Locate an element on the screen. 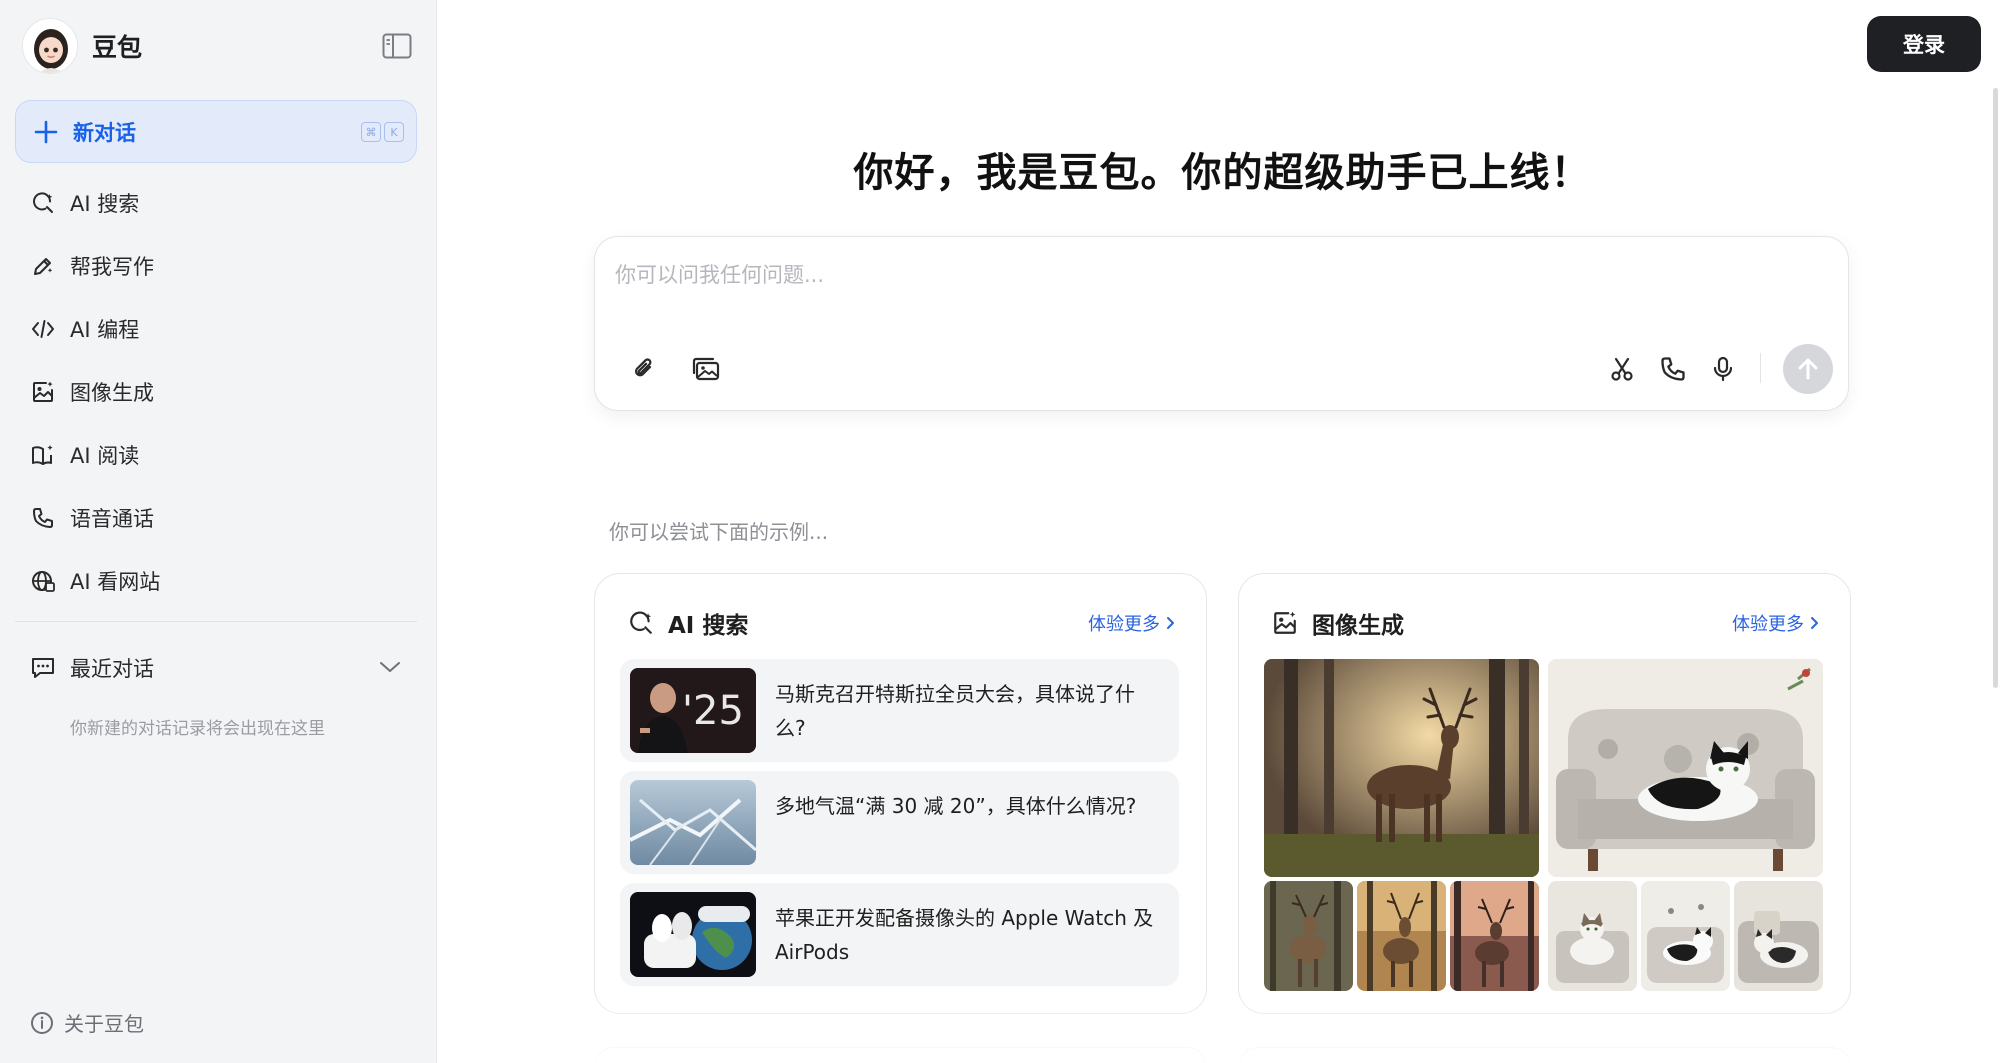 Image resolution: width=2000 pixels, height=1063 pixels. card-header: AI 搜索 is located at coordinates (688, 623).